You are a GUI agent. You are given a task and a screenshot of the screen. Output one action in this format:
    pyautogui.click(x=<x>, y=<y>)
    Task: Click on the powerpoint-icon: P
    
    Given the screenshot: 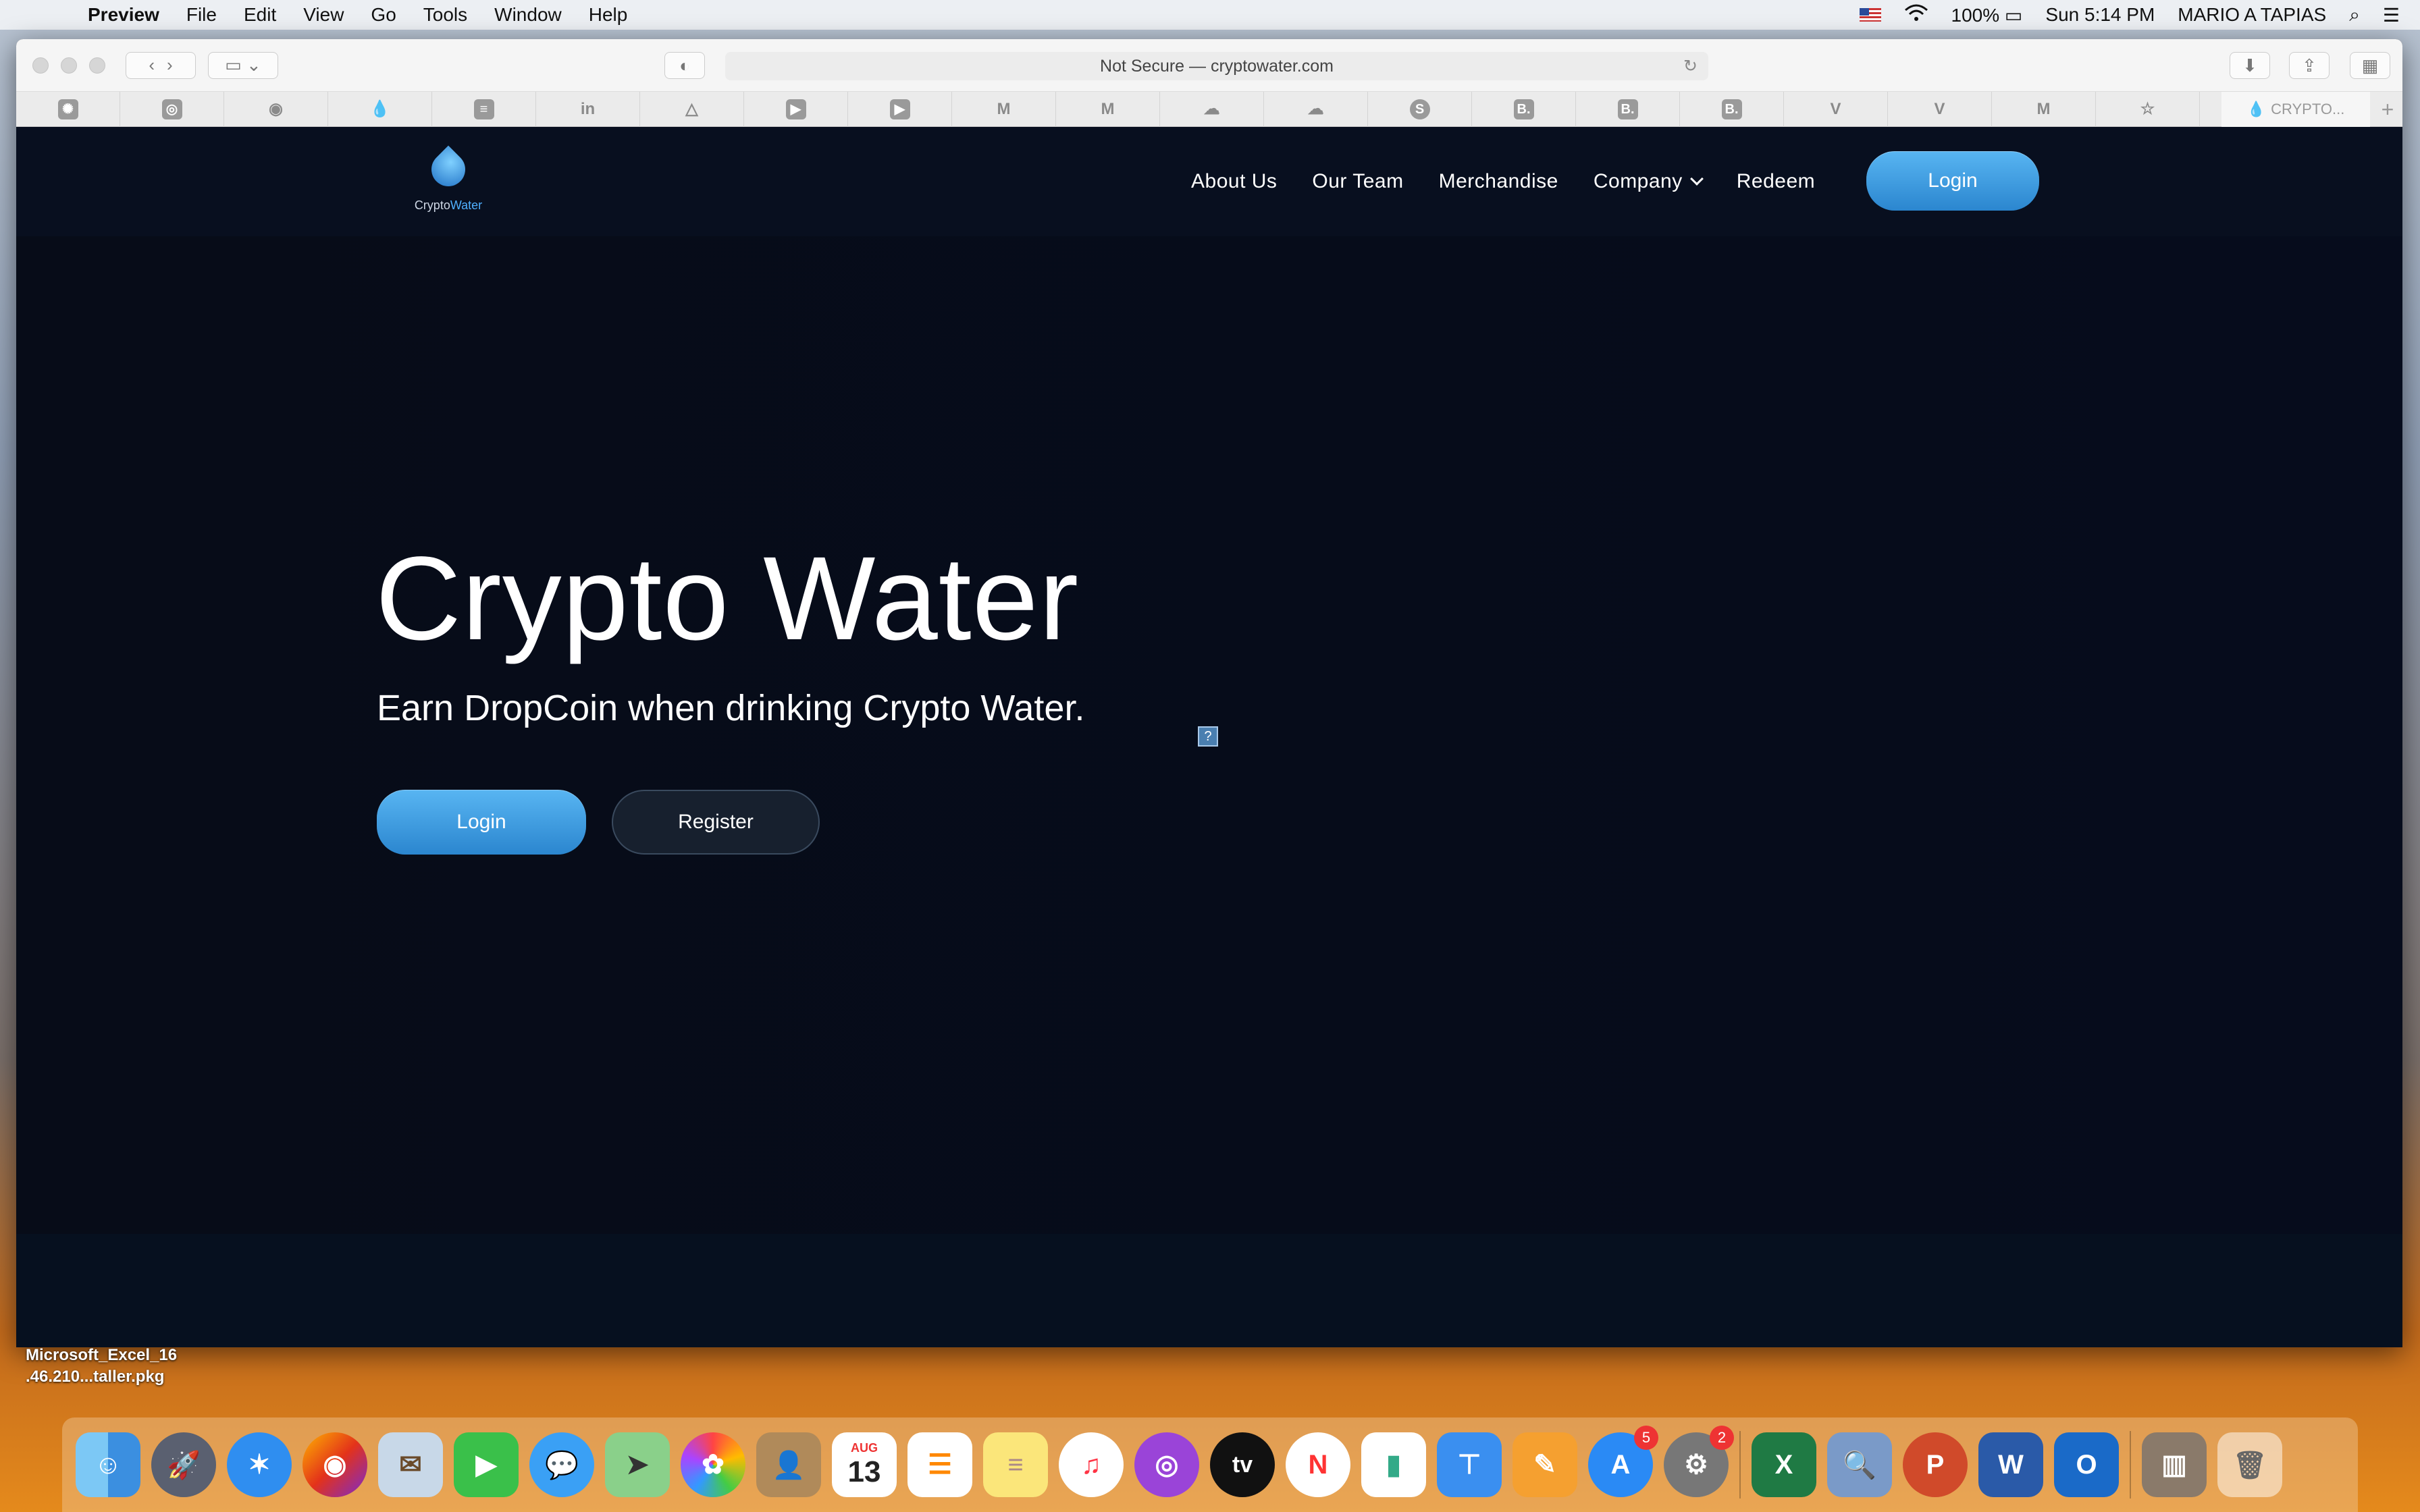 What is the action you would take?
    pyautogui.click(x=1935, y=1464)
    